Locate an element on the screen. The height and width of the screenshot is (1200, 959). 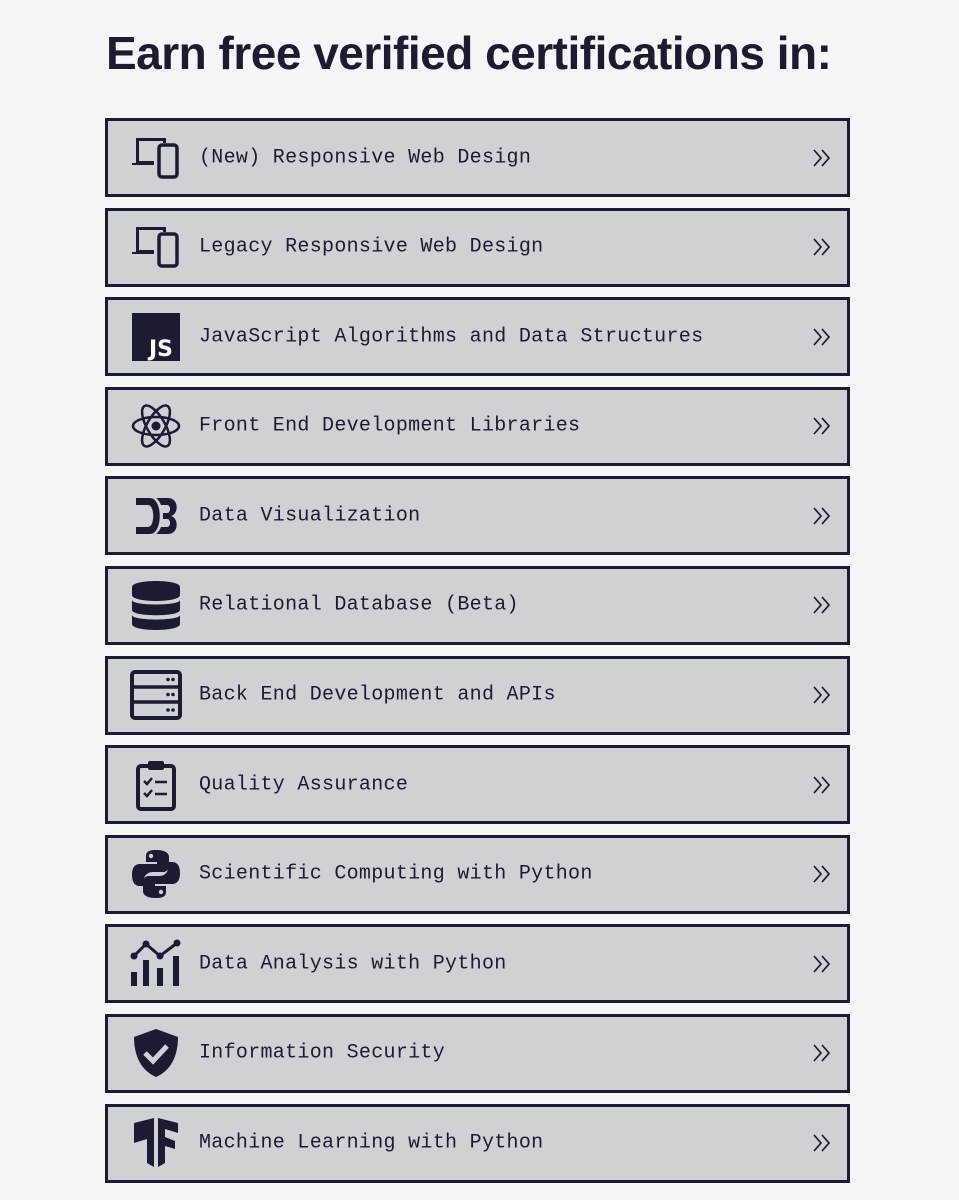
database-icon is located at coordinates (156, 605).